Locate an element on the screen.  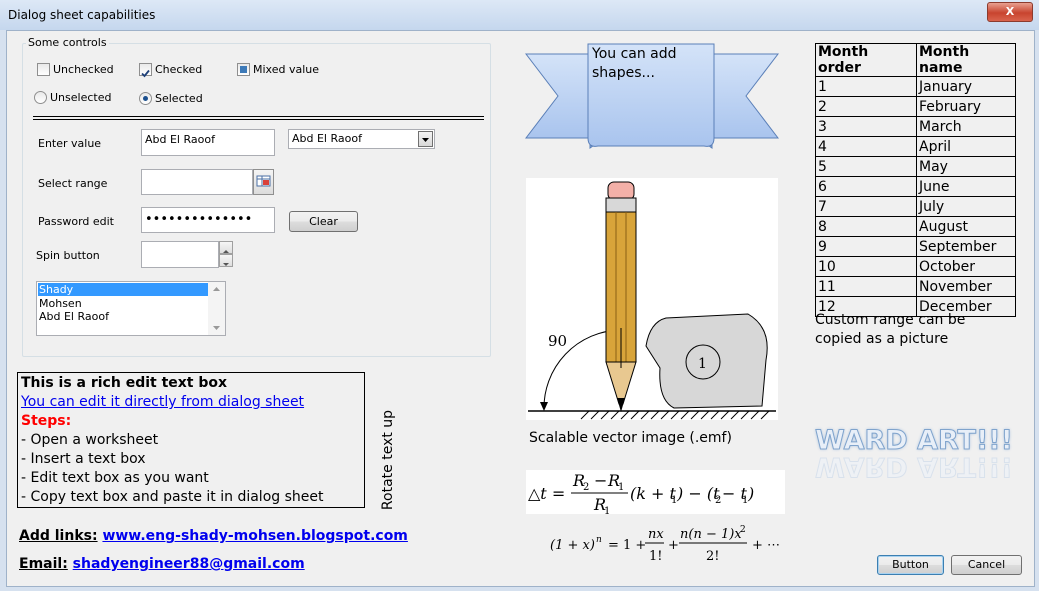
pencil-eraser-vector-image: 90 1 is located at coordinates (652, 299).